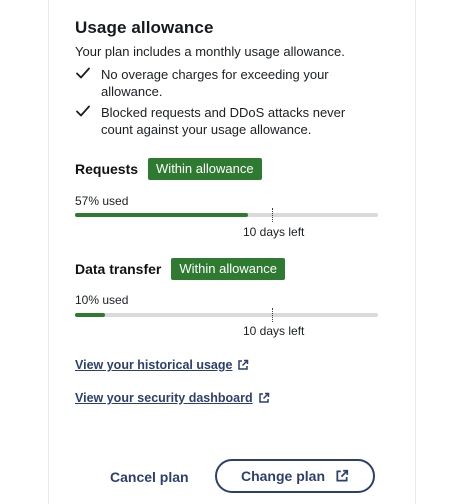  Describe the element at coordinates (226, 315) in the screenshot. I see `data-transfer-progress-bar` at that location.